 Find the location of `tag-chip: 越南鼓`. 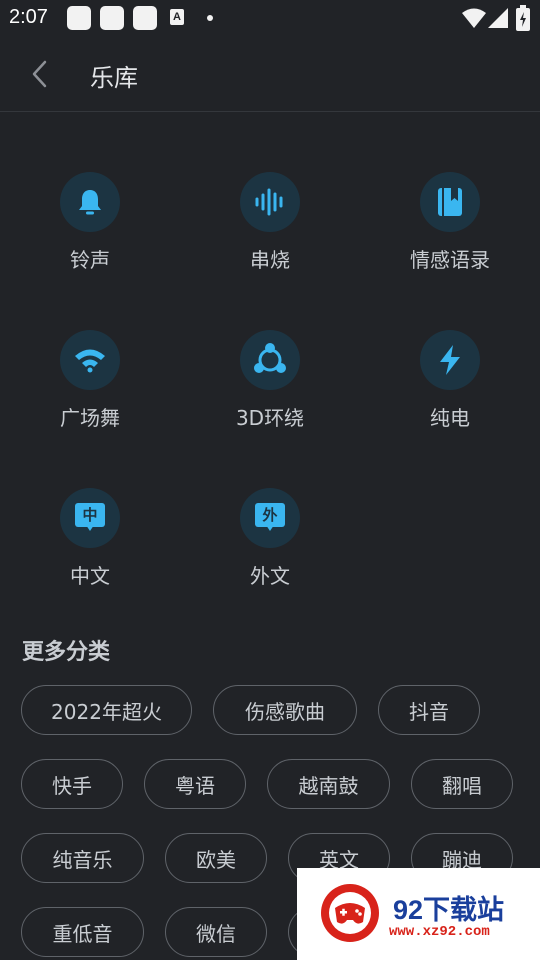

tag-chip: 越南鼓 is located at coordinates (328, 784).